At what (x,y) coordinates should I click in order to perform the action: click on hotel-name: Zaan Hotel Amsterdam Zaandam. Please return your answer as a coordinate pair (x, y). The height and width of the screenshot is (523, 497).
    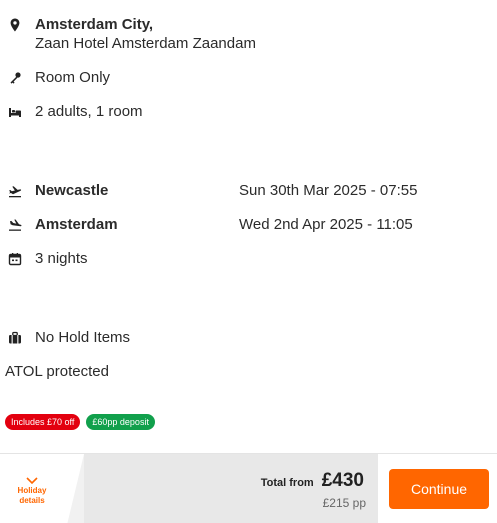
    Looking at the image, I should click on (145, 43).